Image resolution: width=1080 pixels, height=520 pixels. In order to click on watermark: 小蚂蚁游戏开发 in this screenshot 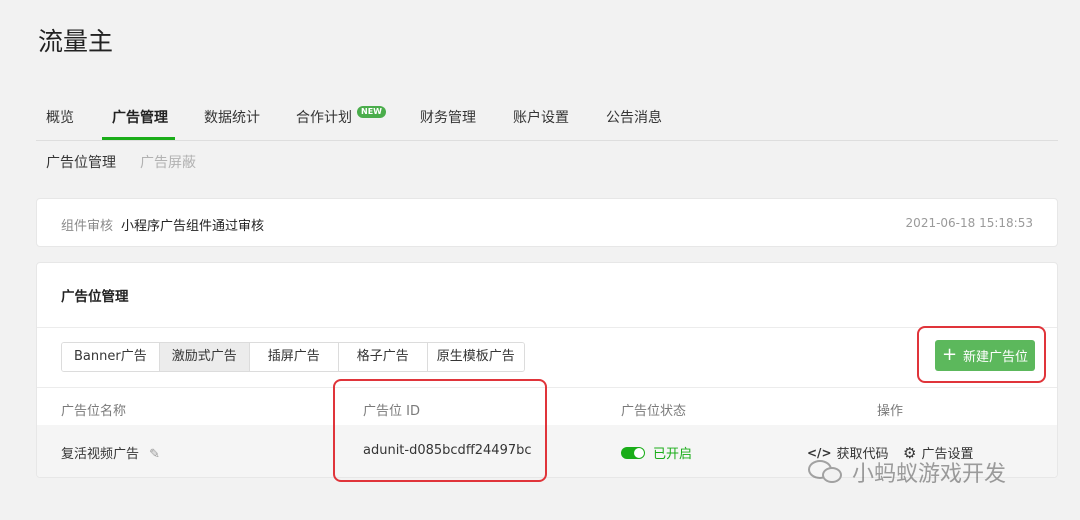, I will do `click(906, 472)`.